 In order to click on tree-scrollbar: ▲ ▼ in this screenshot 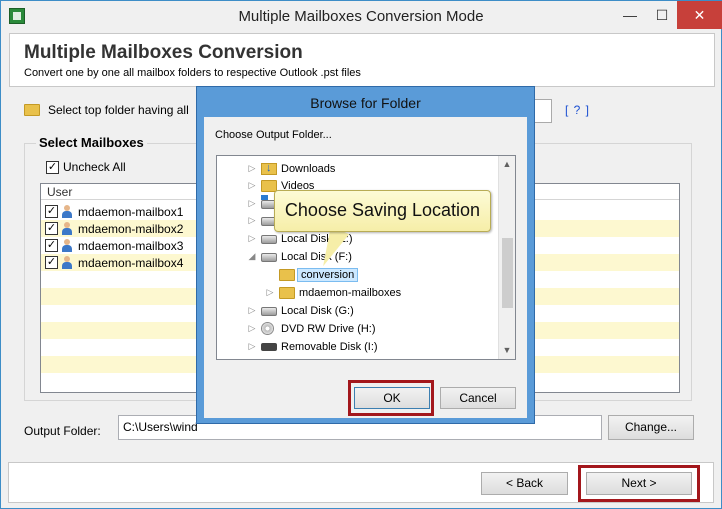, I will do `click(506, 257)`.